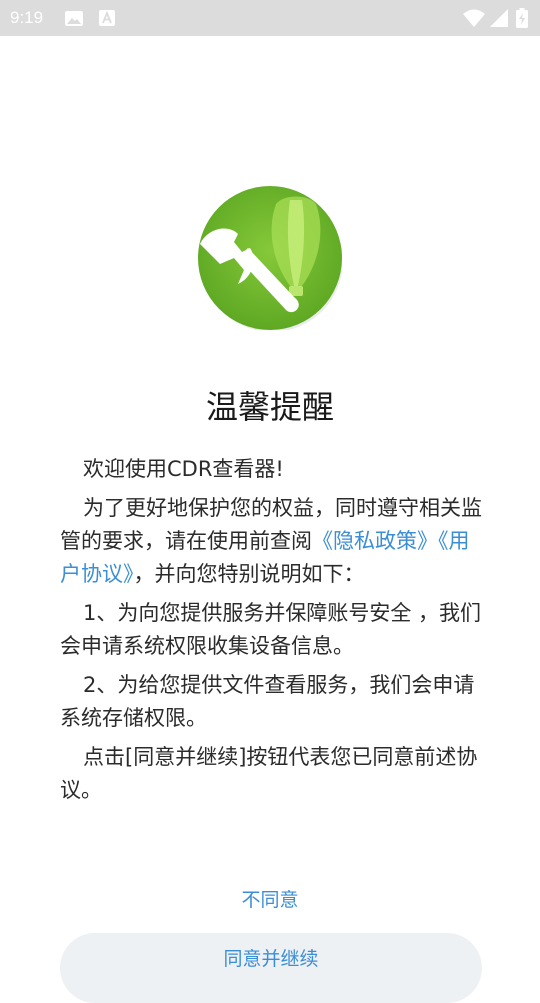  I want to click on a-icon, so click(107, 18).